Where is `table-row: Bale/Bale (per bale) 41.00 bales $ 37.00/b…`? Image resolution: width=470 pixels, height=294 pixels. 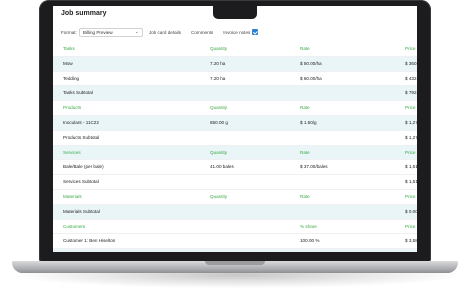 table-row: Bale/Bale (per bale) 41.00 bales $ 37.00/b… is located at coordinates (235, 168).